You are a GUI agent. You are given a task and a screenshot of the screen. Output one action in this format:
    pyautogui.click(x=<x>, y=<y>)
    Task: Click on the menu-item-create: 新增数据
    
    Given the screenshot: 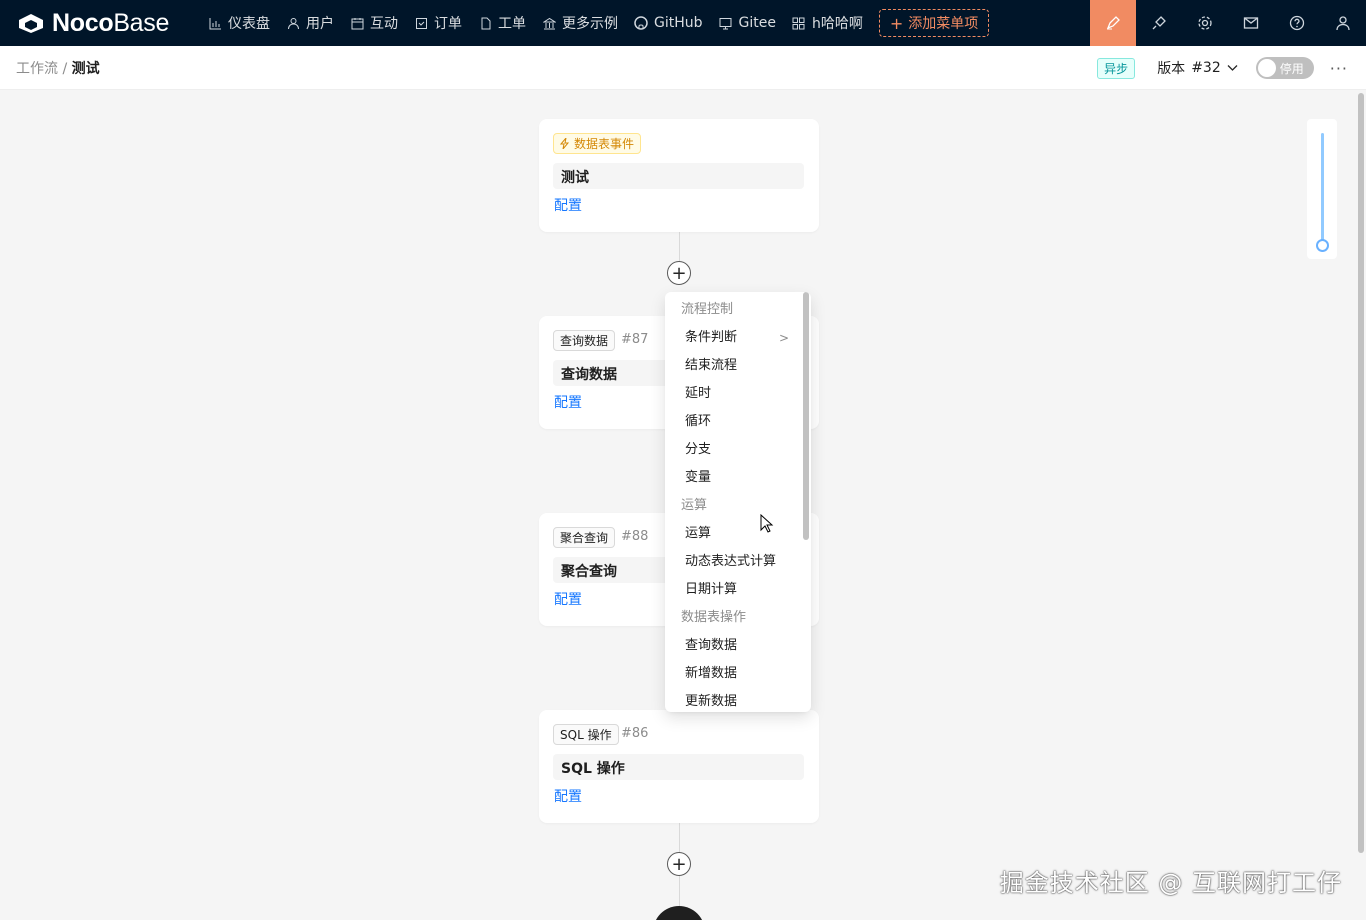 What is the action you would take?
    pyautogui.click(x=738, y=674)
    